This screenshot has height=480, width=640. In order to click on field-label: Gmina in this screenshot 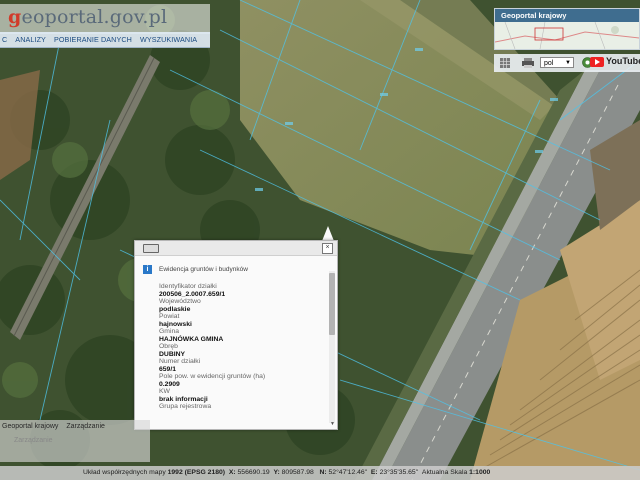, I will do `click(169, 331)`.